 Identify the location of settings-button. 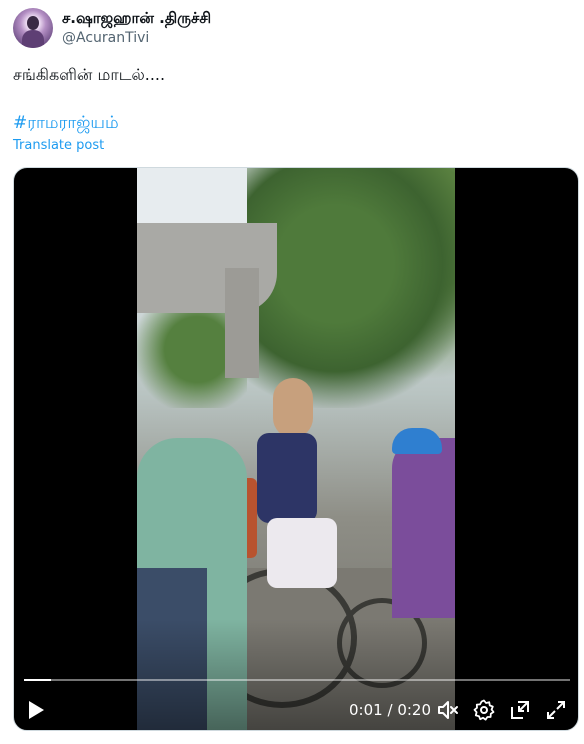
(484, 710).